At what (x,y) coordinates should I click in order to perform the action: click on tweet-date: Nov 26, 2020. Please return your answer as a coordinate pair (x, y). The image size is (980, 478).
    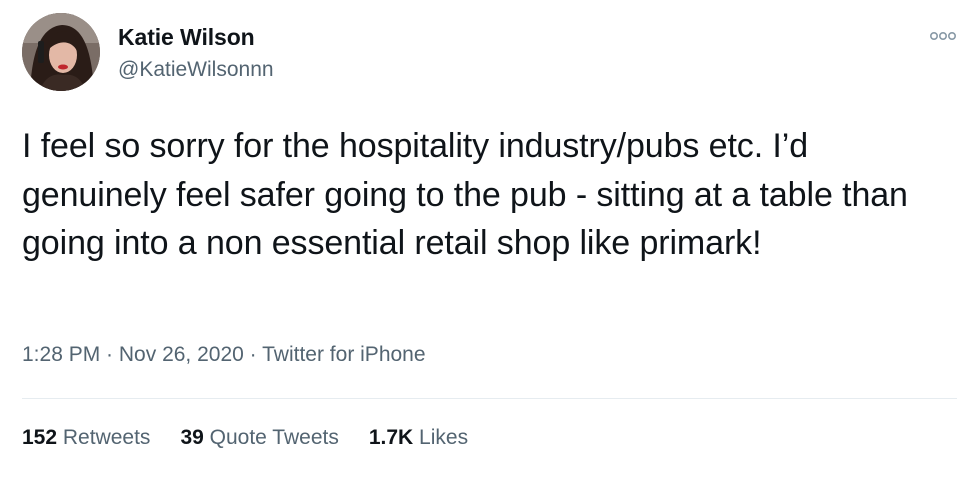
    Looking at the image, I should click on (181, 354).